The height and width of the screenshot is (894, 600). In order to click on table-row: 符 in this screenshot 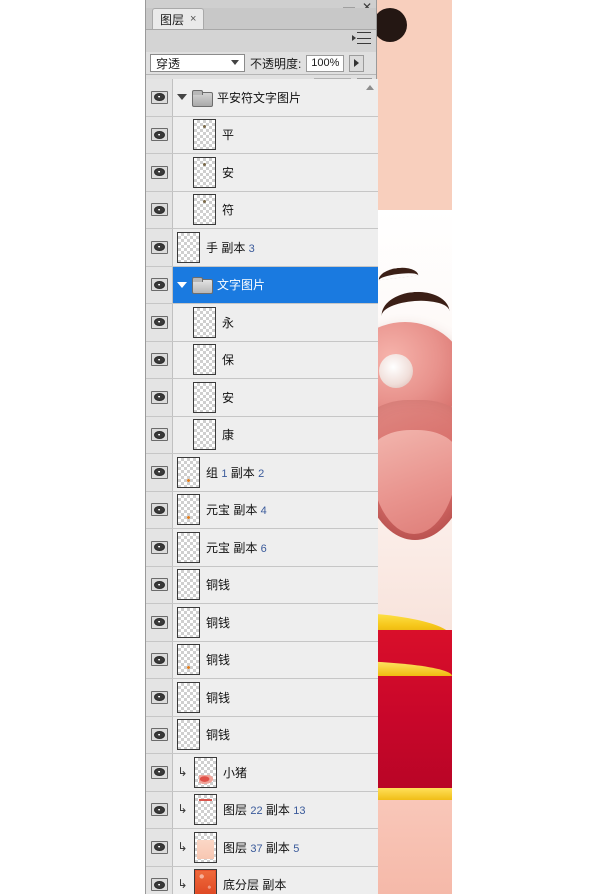, I will do `click(262, 210)`.